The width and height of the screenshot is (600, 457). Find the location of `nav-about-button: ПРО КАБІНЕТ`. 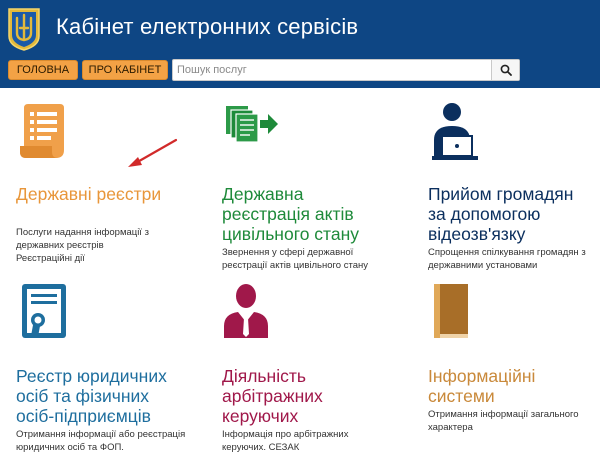

nav-about-button: ПРО КАБІНЕТ is located at coordinates (125, 70).